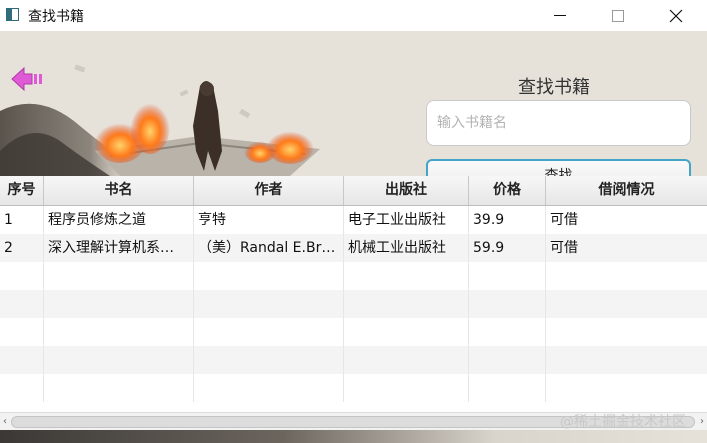 The height and width of the screenshot is (443, 707). I want to click on cell-title: 程序员修炼之道, so click(119, 220).